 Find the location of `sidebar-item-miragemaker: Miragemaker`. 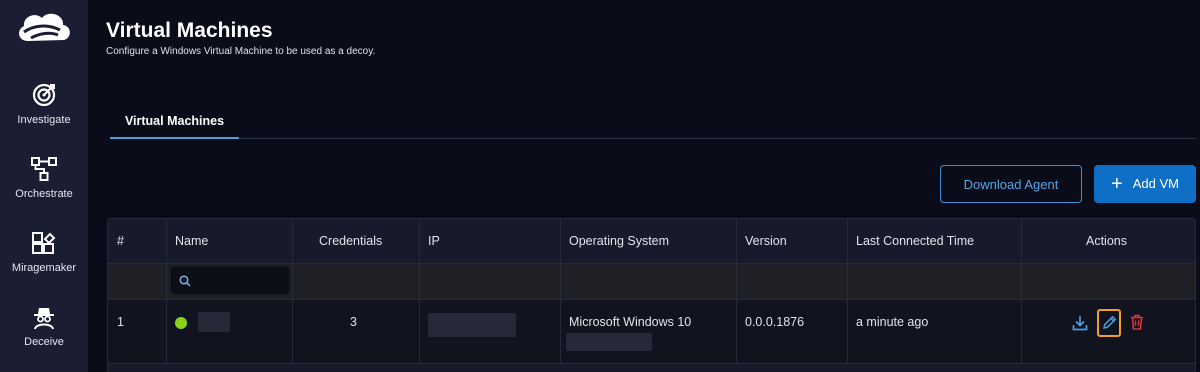

sidebar-item-miragemaker: Miragemaker is located at coordinates (44, 265).